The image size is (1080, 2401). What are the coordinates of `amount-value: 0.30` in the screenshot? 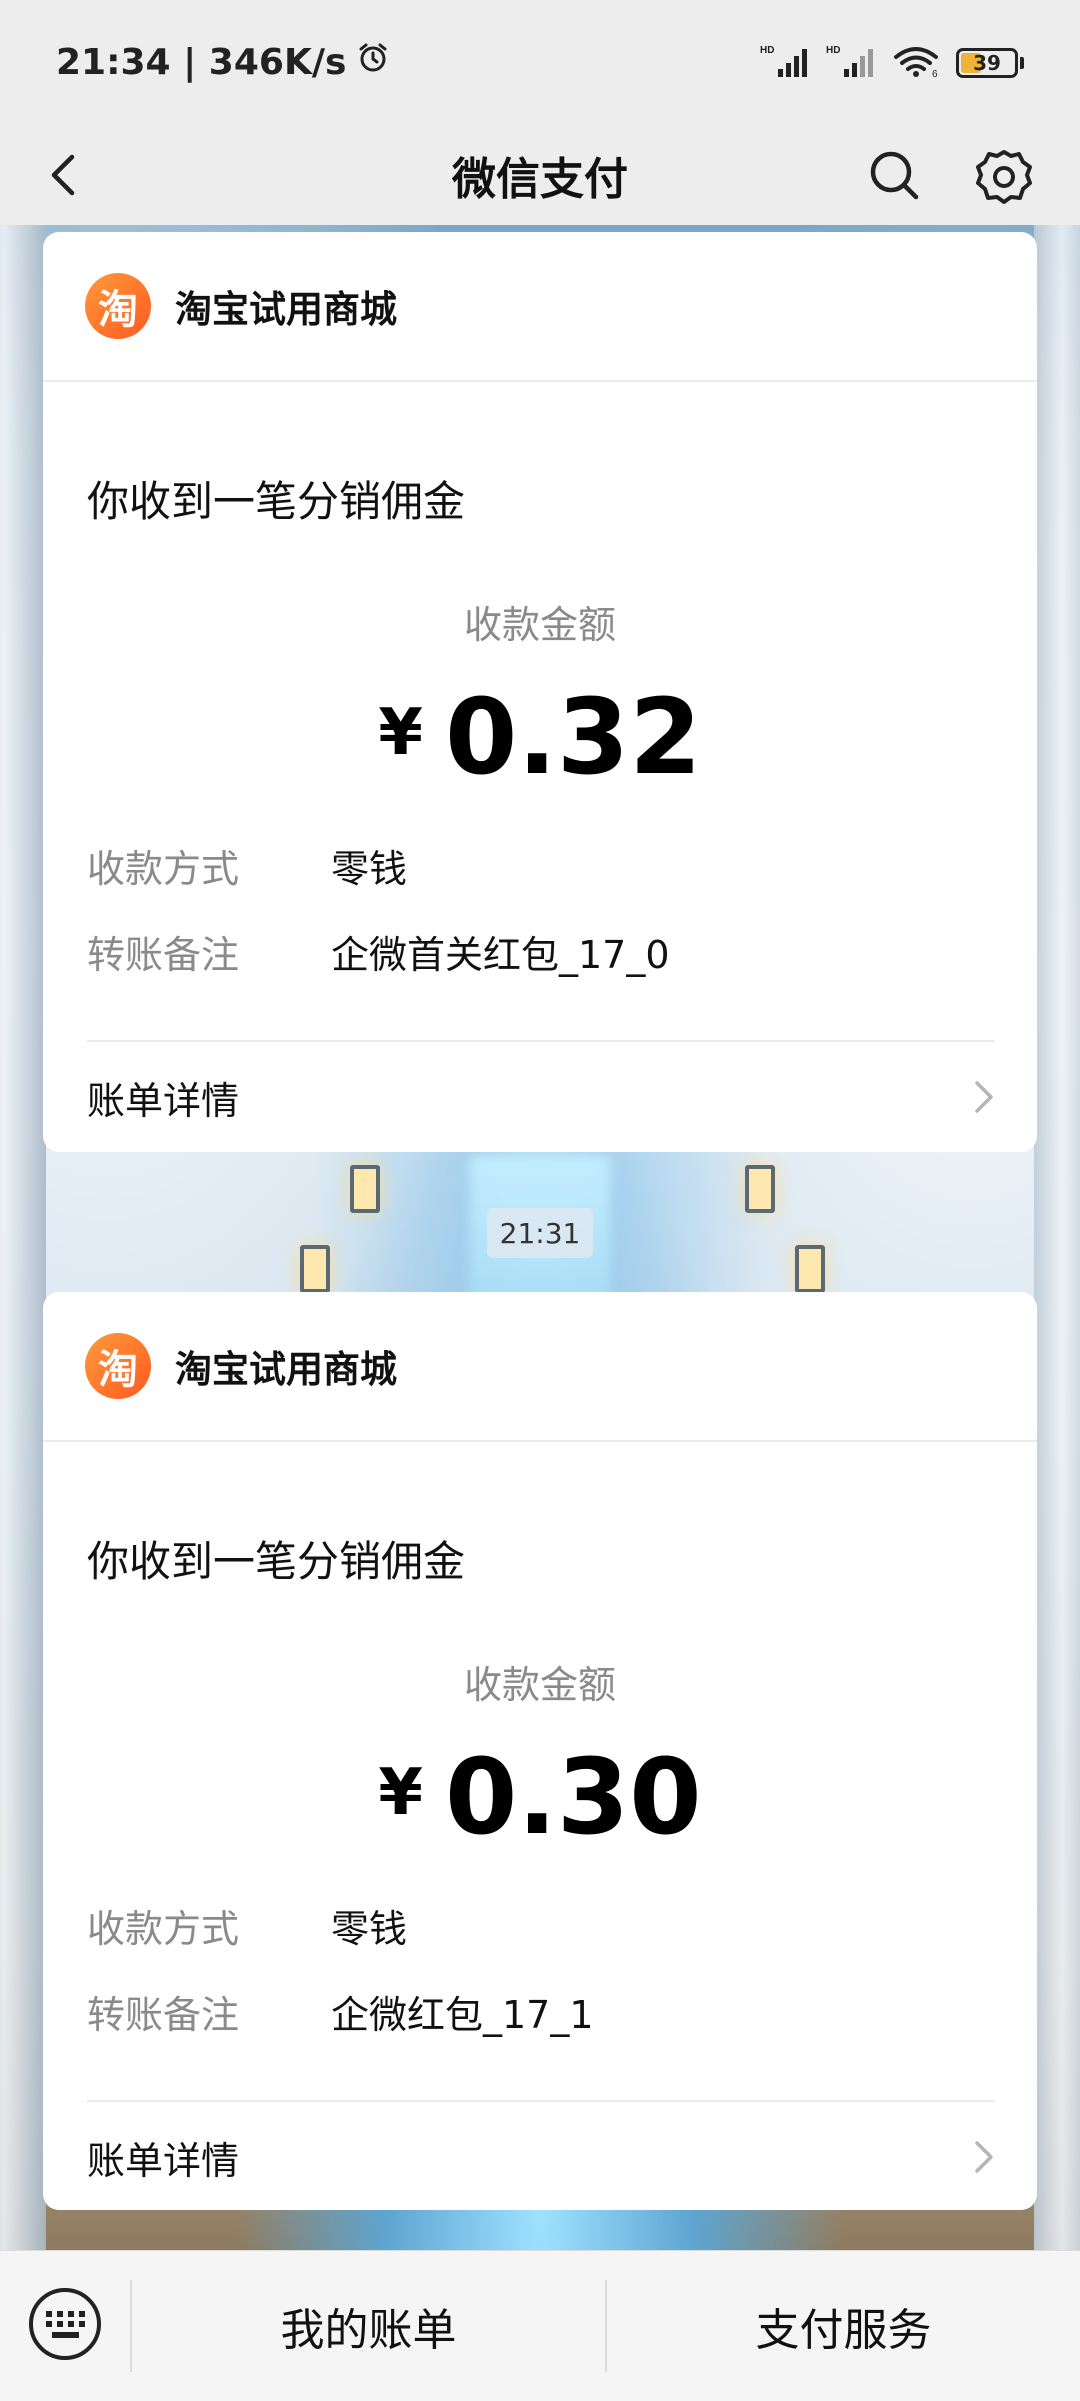 It's located at (573, 1797).